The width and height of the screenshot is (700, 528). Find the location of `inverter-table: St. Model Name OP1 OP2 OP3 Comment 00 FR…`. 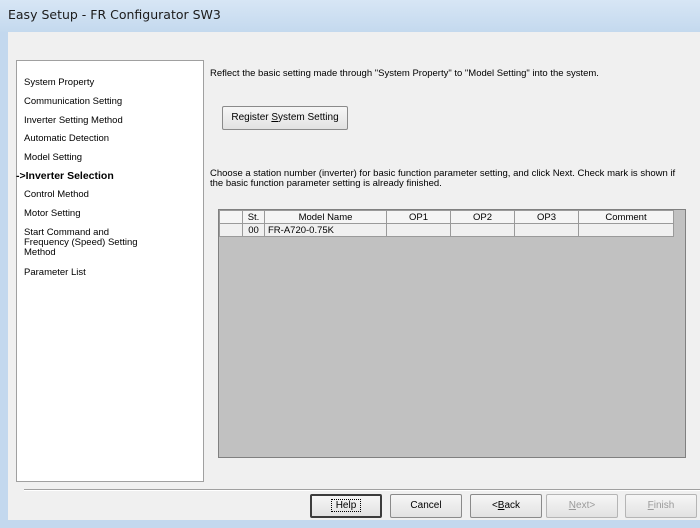

inverter-table: St. Model Name OP1 OP2 OP3 Comment 00 FR… is located at coordinates (446, 223).